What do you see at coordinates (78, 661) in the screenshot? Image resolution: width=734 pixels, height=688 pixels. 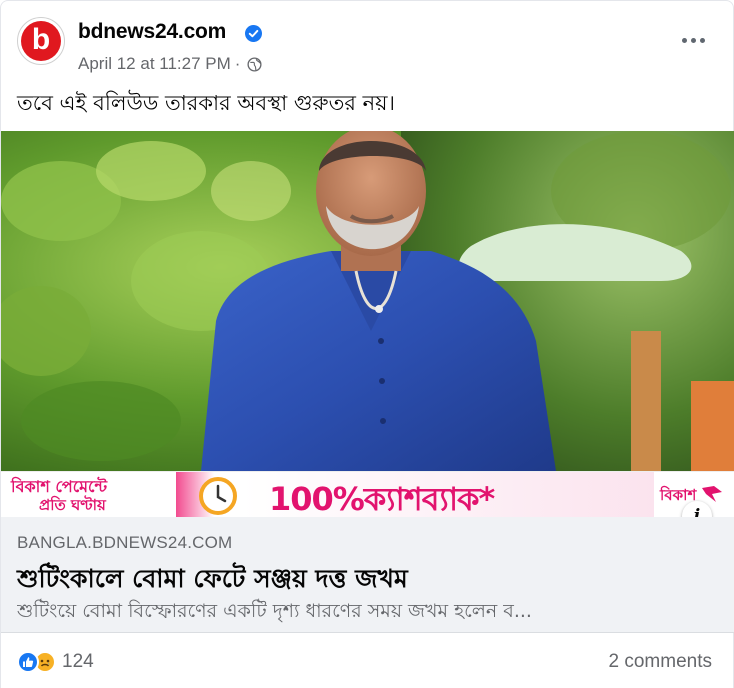 I see `reaction-count: 124` at bounding box center [78, 661].